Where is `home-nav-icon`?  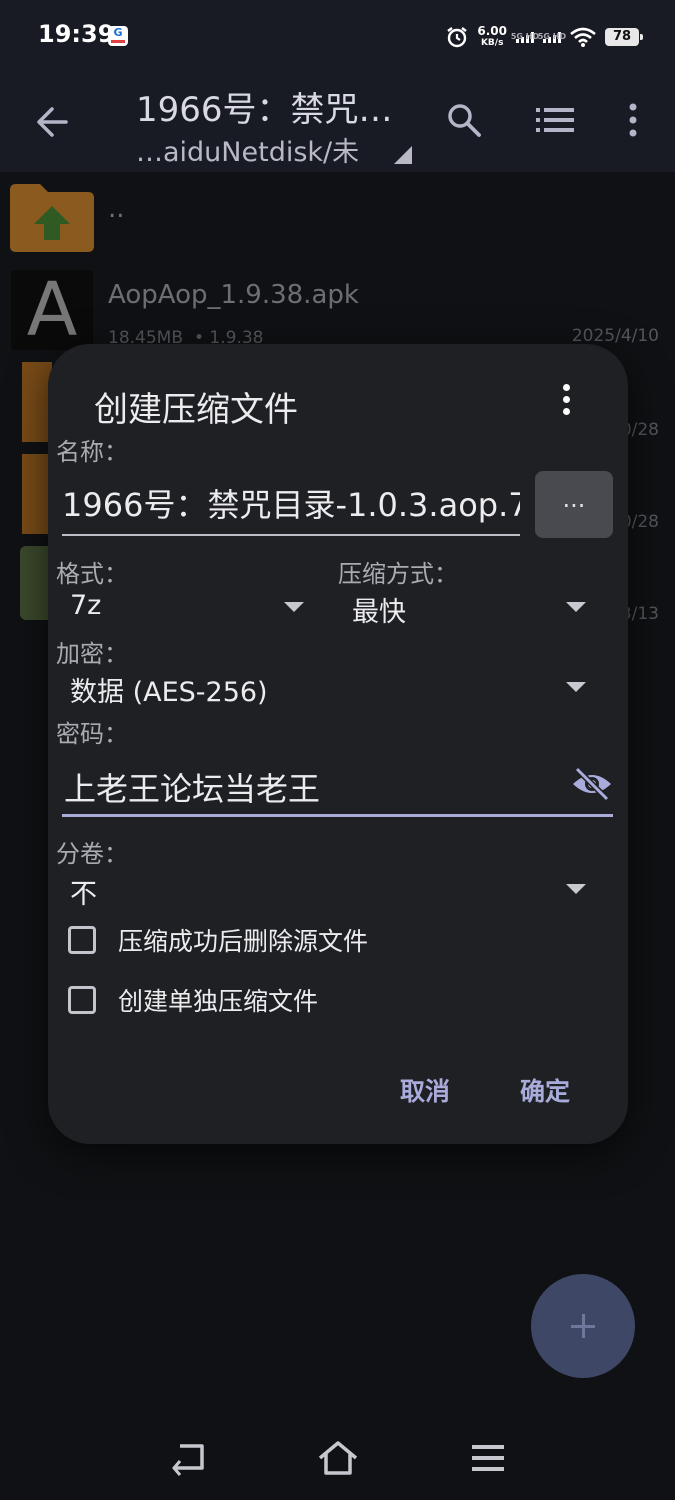 home-nav-icon is located at coordinates (338, 1458).